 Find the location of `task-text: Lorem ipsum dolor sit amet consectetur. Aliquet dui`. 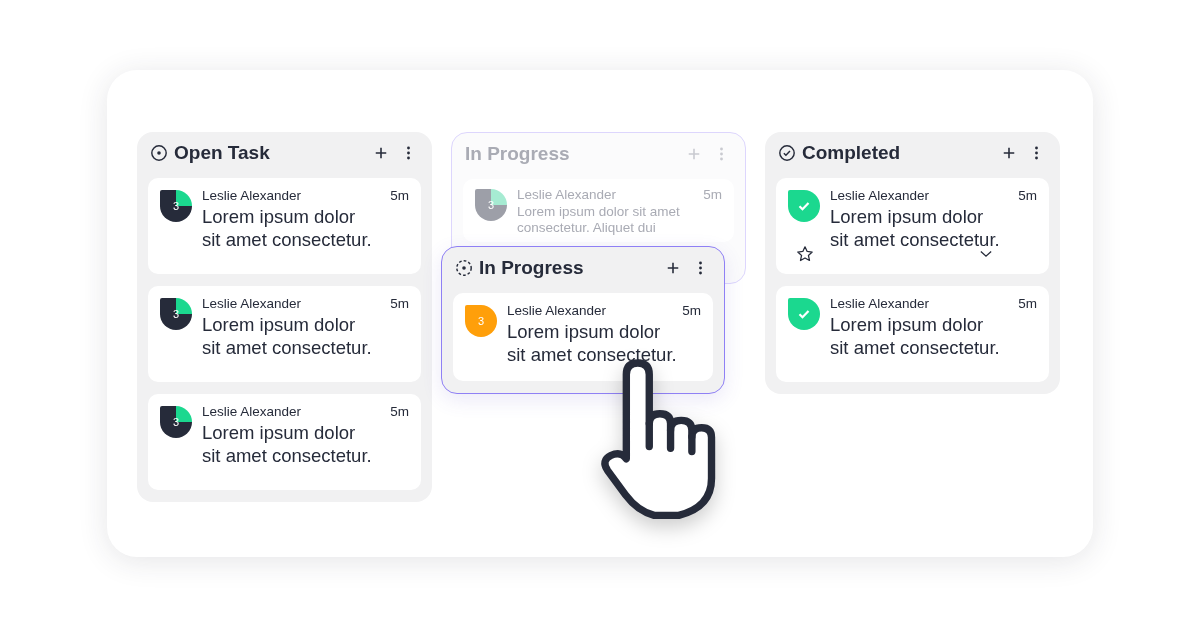

task-text: Lorem ipsum dolor sit amet consectetur. Aliquet dui is located at coordinates (599, 220).